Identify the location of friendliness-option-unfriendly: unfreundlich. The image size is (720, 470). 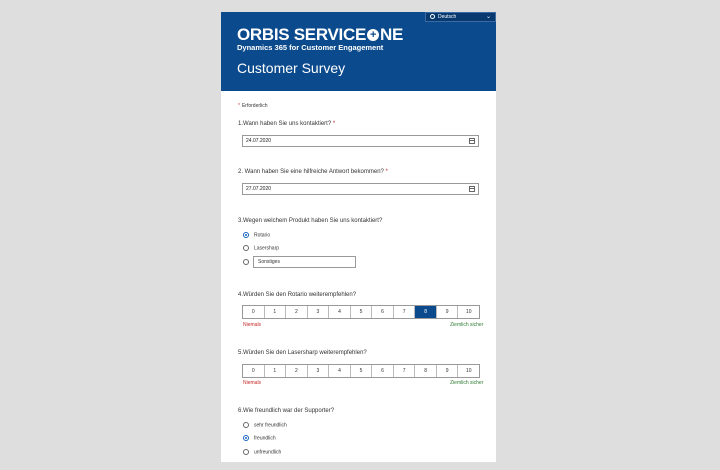
(262, 453).